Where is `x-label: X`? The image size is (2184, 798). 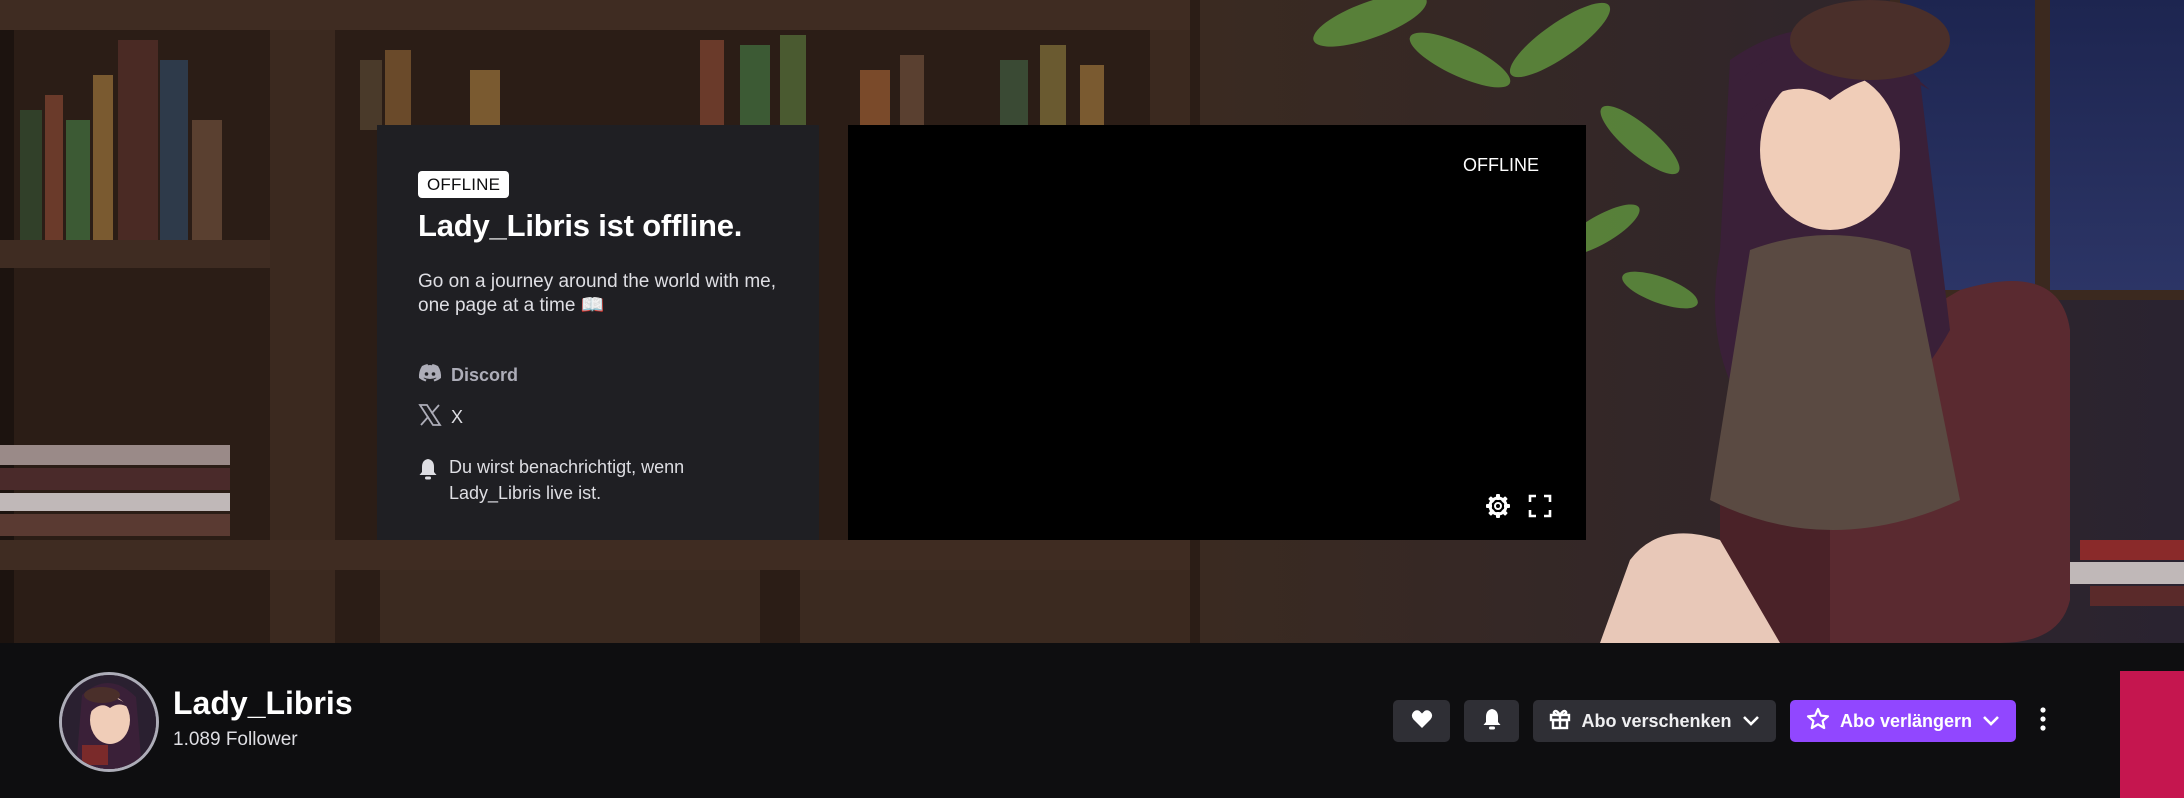 x-label: X is located at coordinates (457, 417).